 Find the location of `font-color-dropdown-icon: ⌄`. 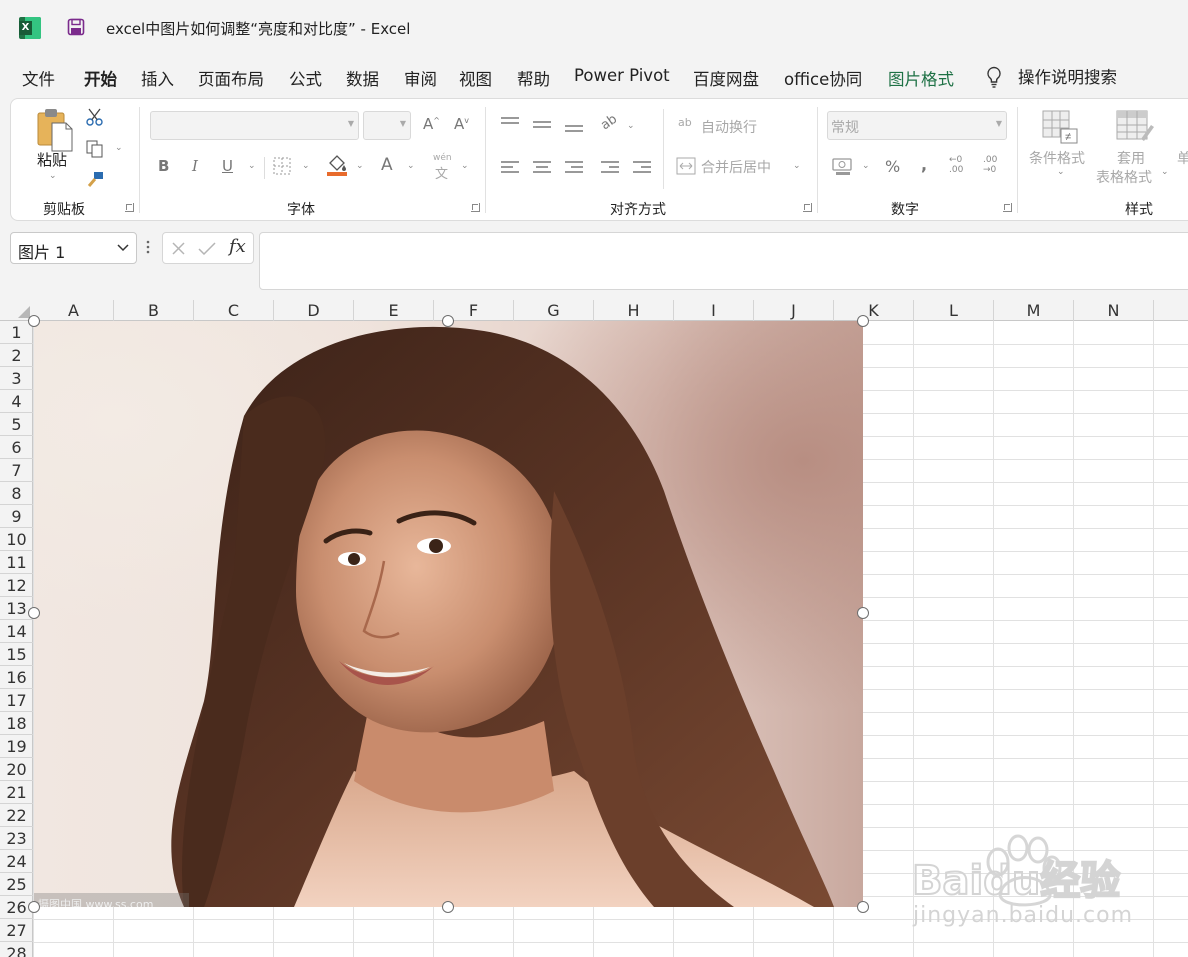

font-color-dropdown-icon: ⌄ is located at coordinates (411, 166).